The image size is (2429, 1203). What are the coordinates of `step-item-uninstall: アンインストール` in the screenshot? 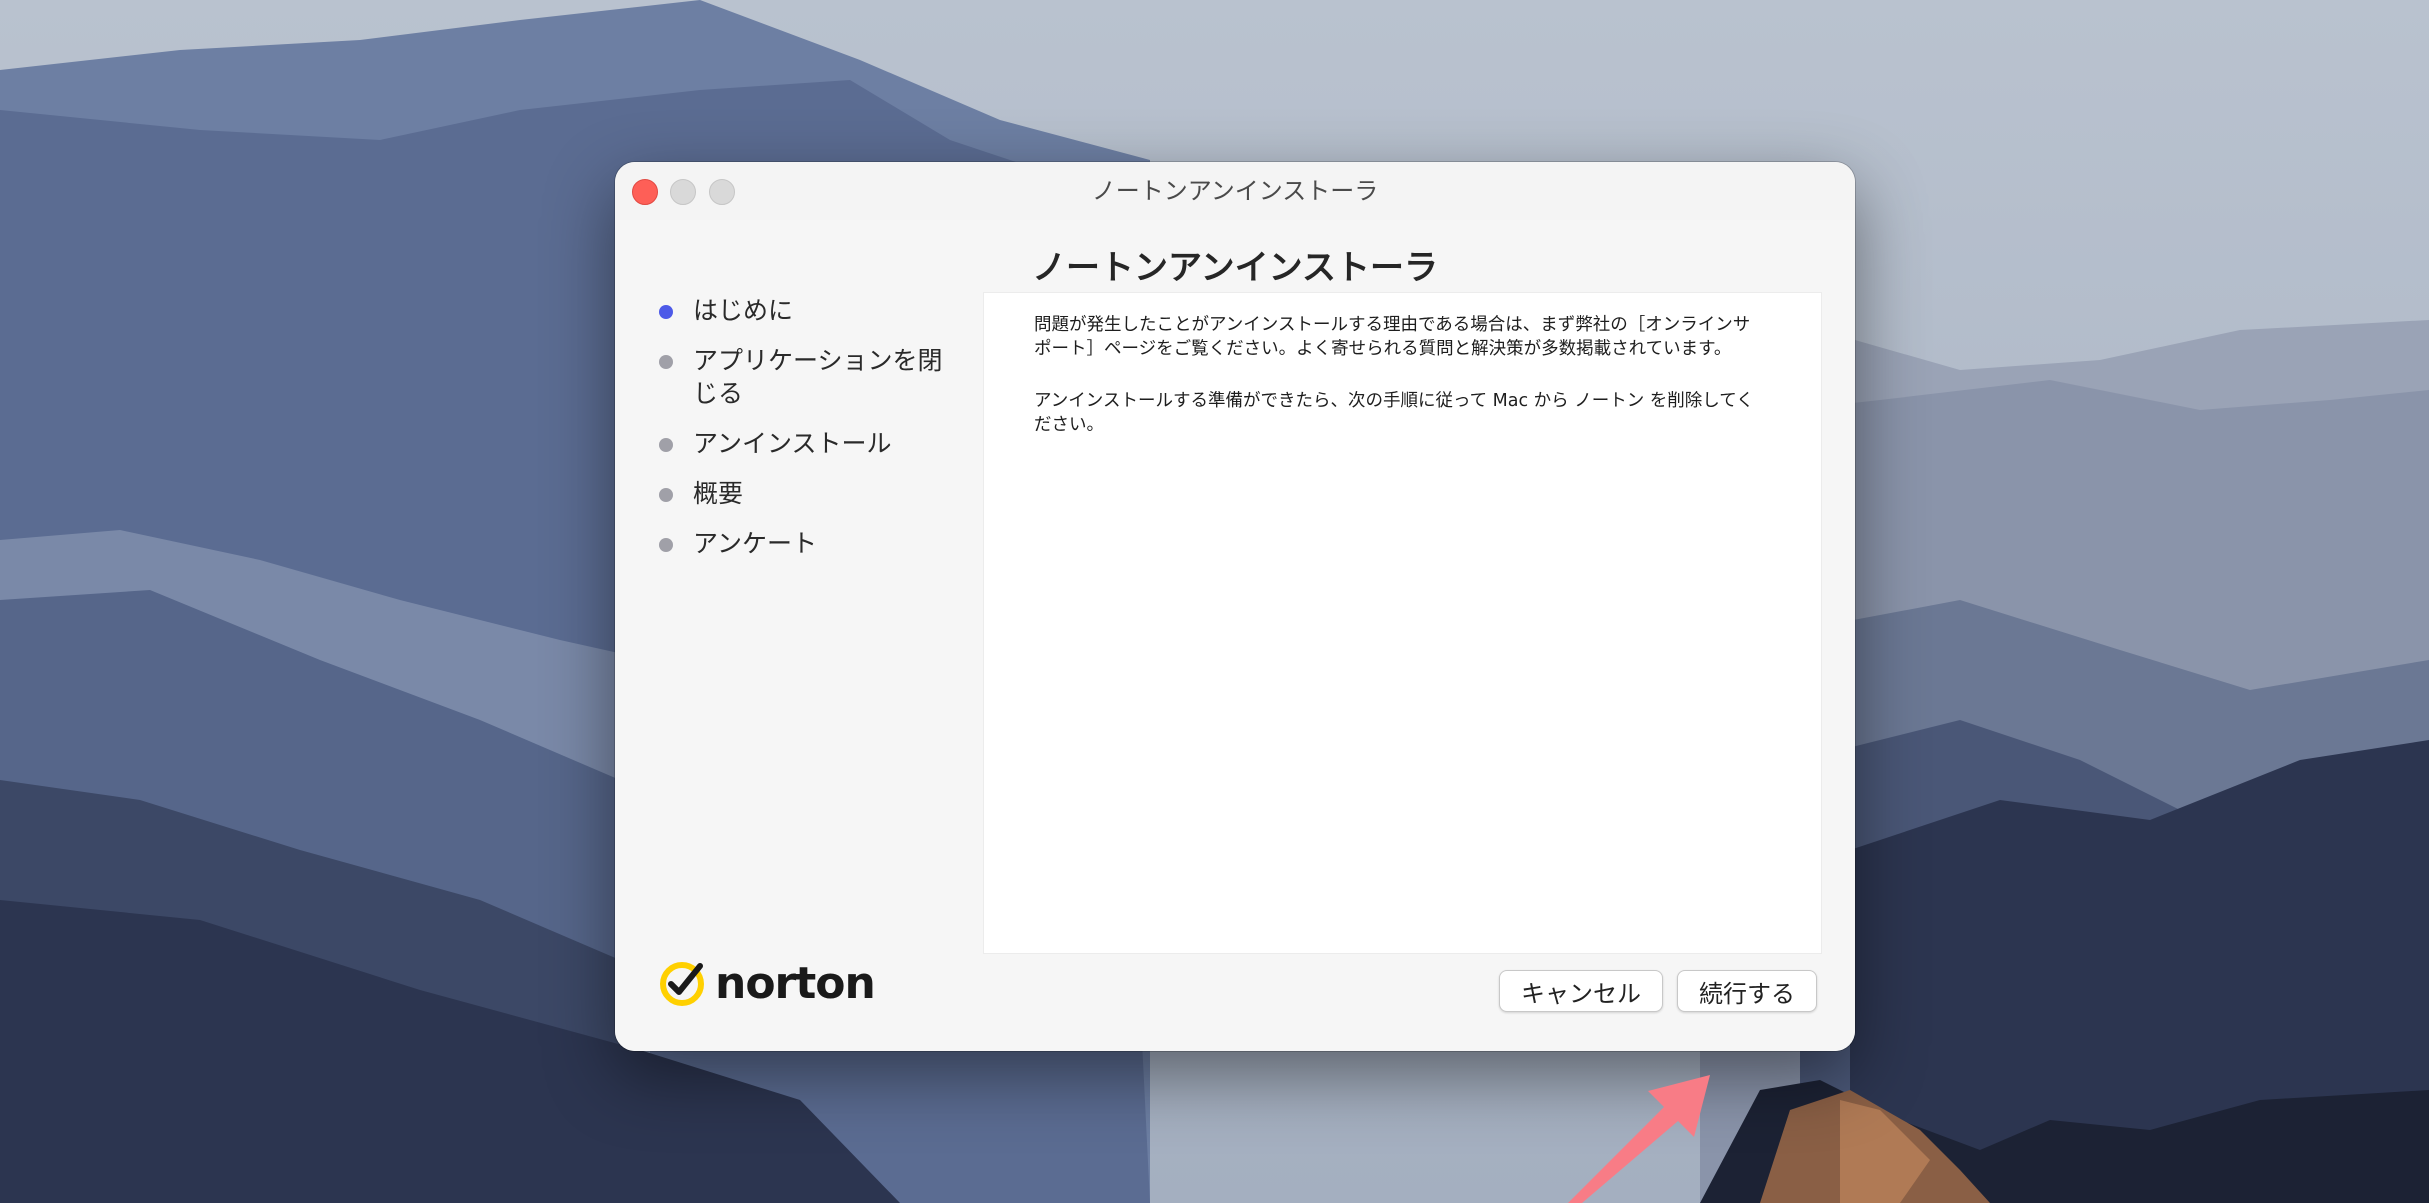 It's located at (804, 443).